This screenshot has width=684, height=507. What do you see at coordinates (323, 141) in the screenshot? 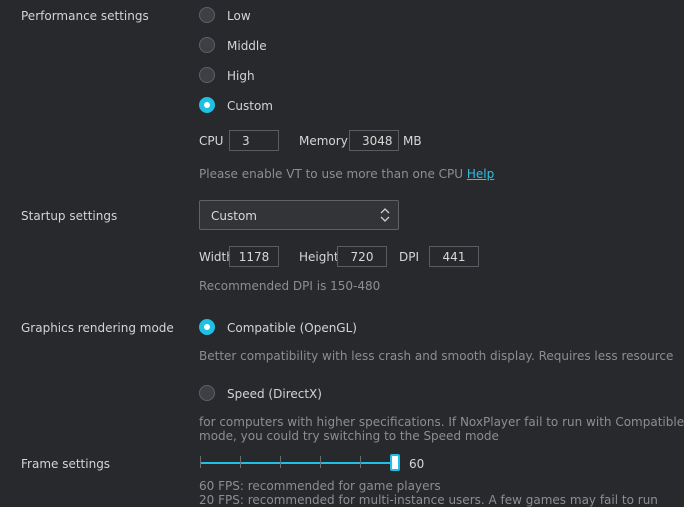
I see `memory-label: Memory` at bounding box center [323, 141].